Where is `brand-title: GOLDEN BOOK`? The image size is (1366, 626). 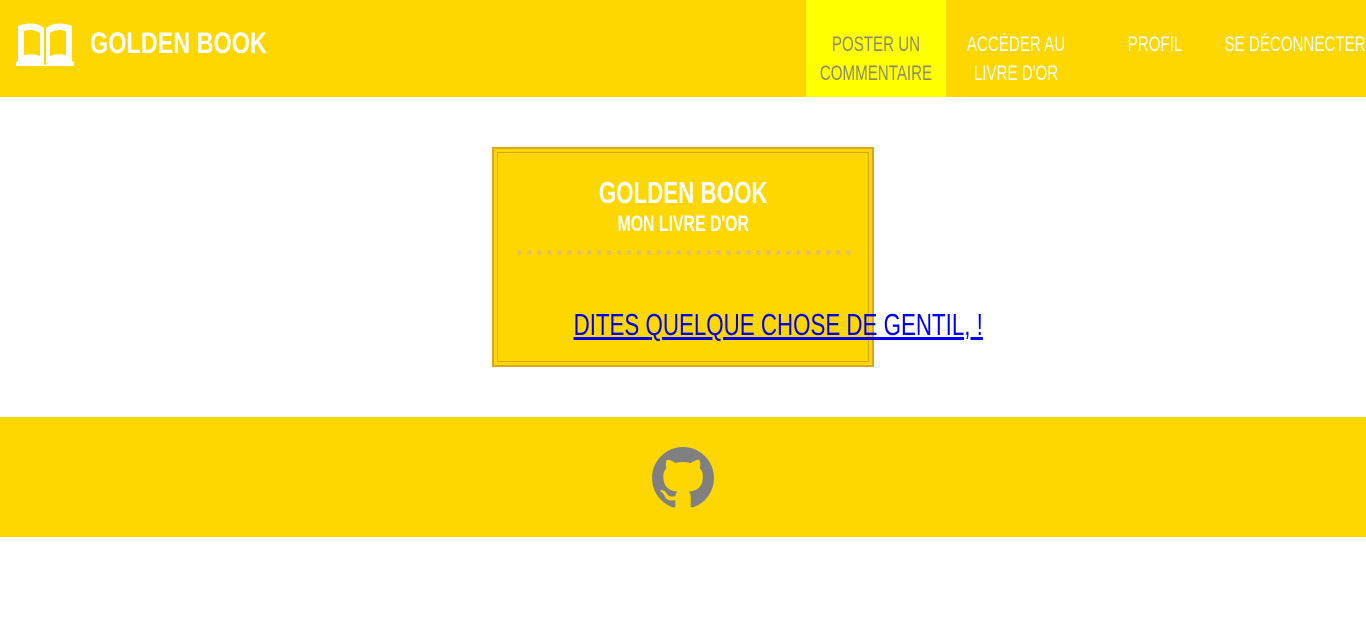
brand-title: GOLDEN BOOK is located at coordinates (178, 43).